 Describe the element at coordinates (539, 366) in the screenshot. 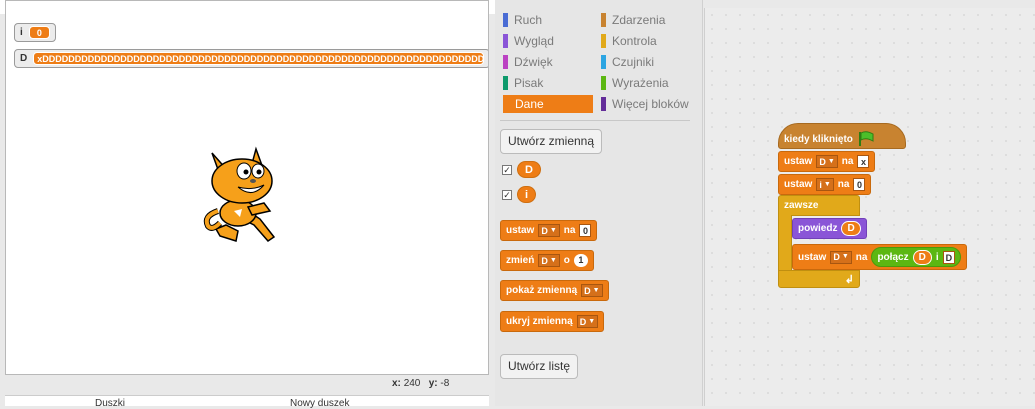

I see `make-list-button: Utwórz listę` at that location.